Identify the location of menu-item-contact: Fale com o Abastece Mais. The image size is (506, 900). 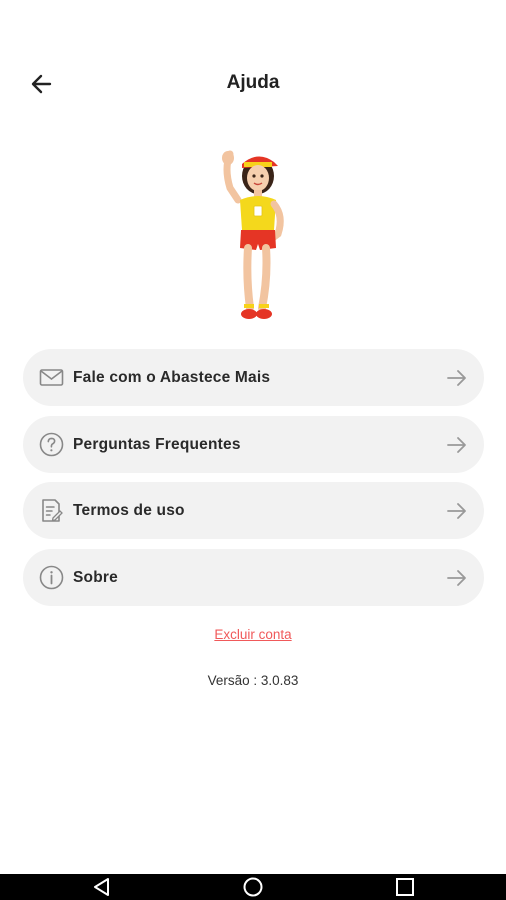
(253, 377).